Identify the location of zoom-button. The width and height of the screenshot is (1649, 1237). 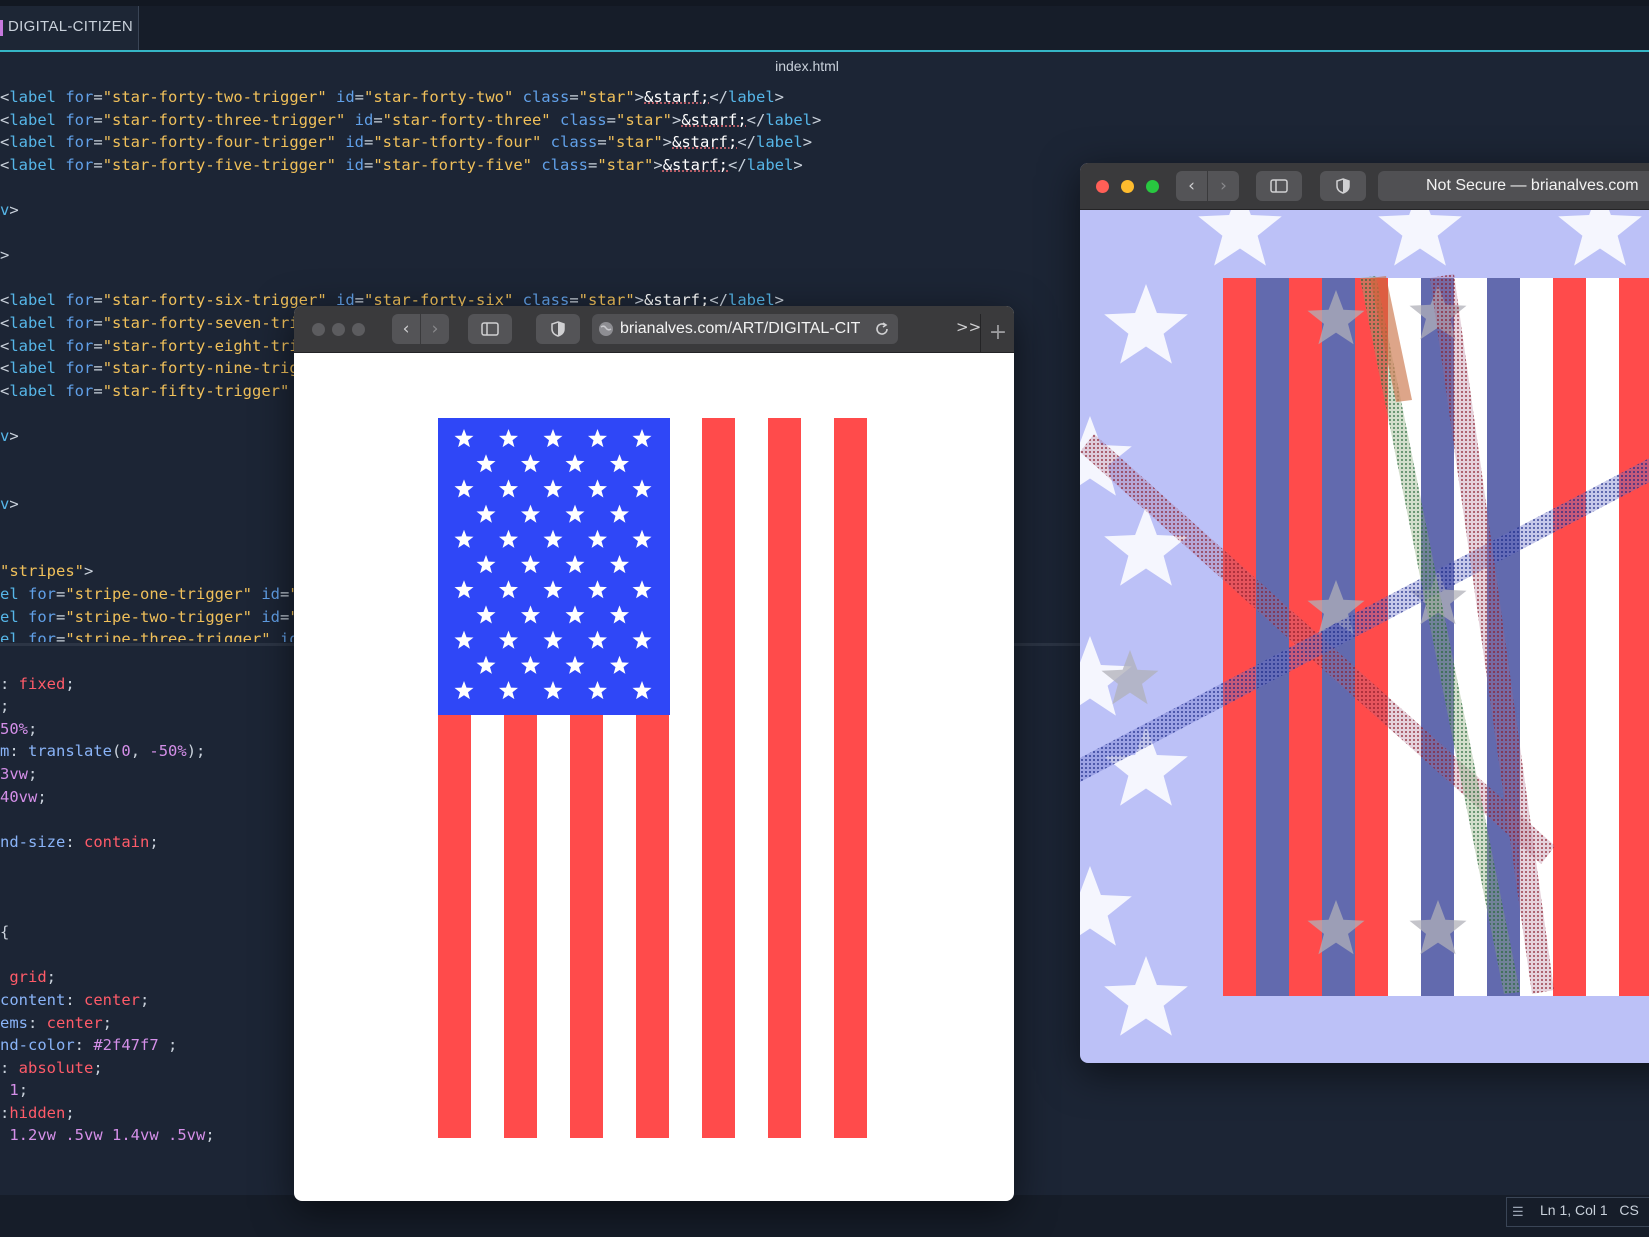
(358, 329).